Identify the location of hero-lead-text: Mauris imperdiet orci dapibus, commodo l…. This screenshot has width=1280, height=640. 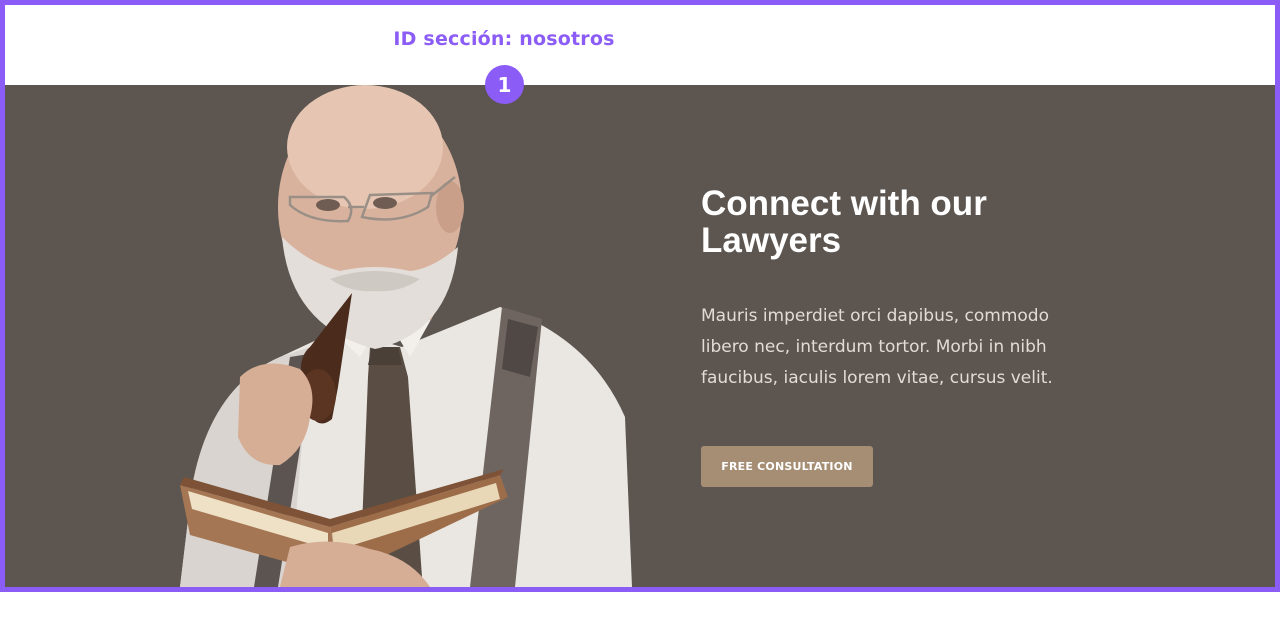
(877, 347).